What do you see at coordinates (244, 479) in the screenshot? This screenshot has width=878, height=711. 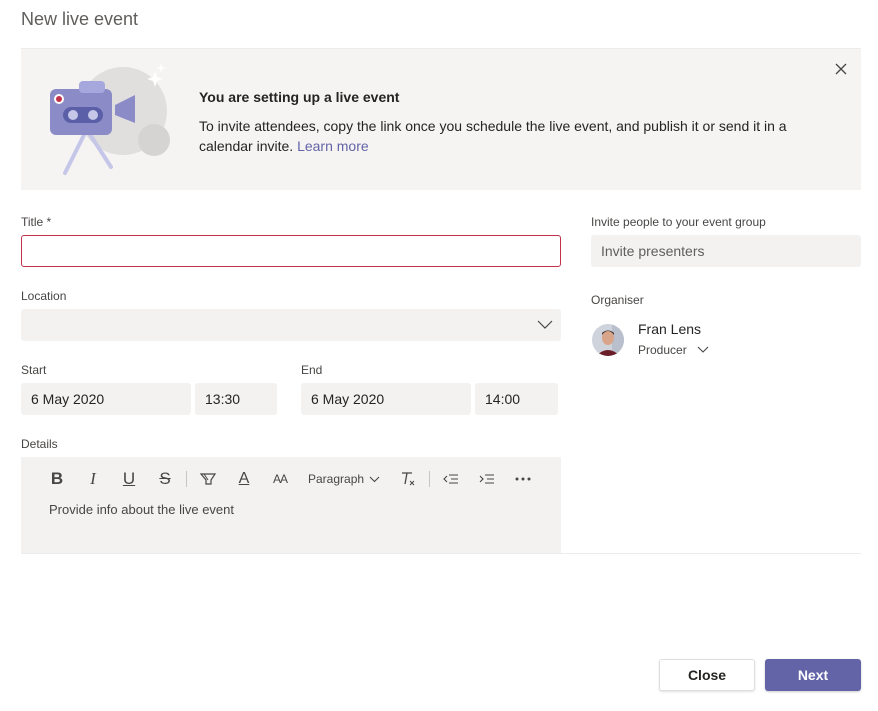 I see `font-color-button: A` at bounding box center [244, 479].